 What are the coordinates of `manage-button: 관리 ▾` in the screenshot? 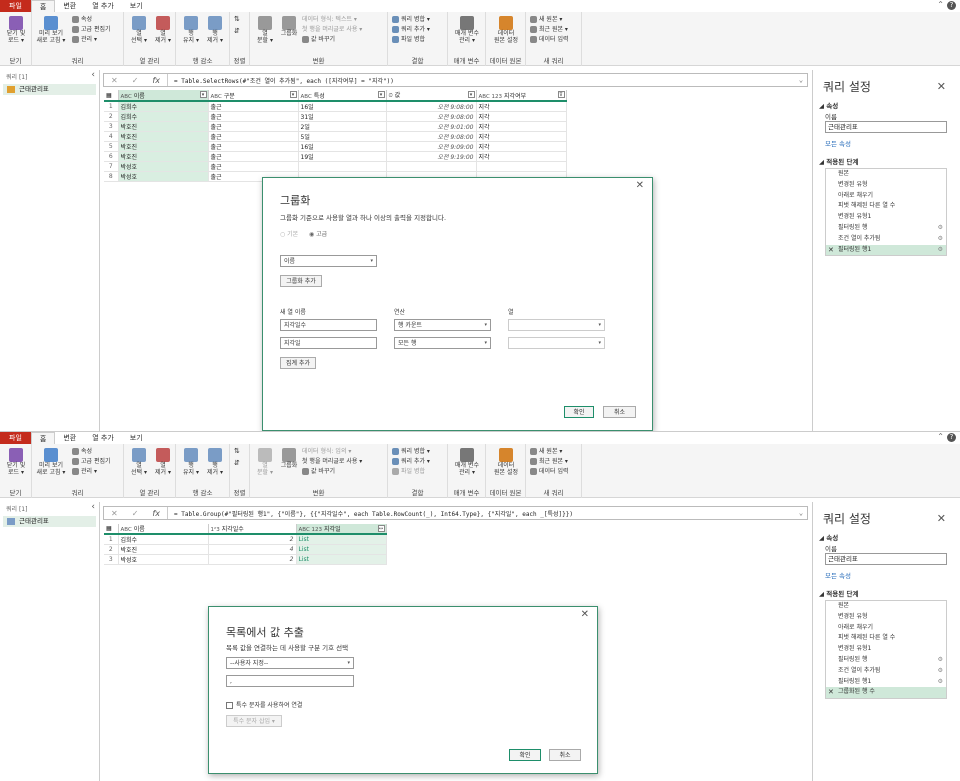 It's located at (84, 39).